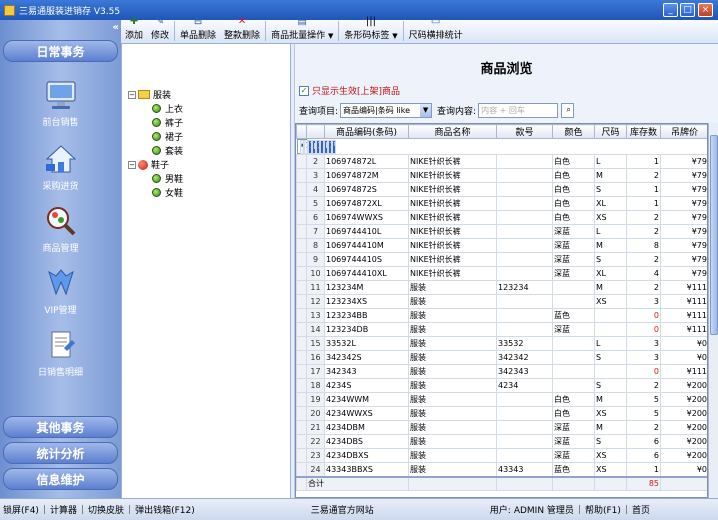  What do you see at coordinates (315, 203) in the screenshot?
I see `row-number: 5` at bounding box center [315, 203].